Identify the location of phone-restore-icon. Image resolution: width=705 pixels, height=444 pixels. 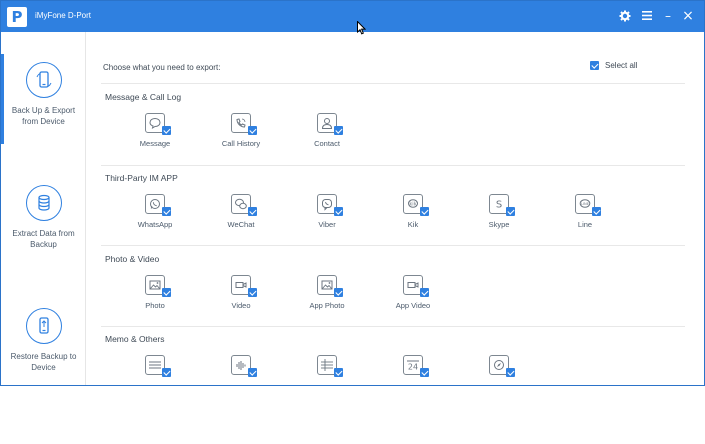
(43, 326).